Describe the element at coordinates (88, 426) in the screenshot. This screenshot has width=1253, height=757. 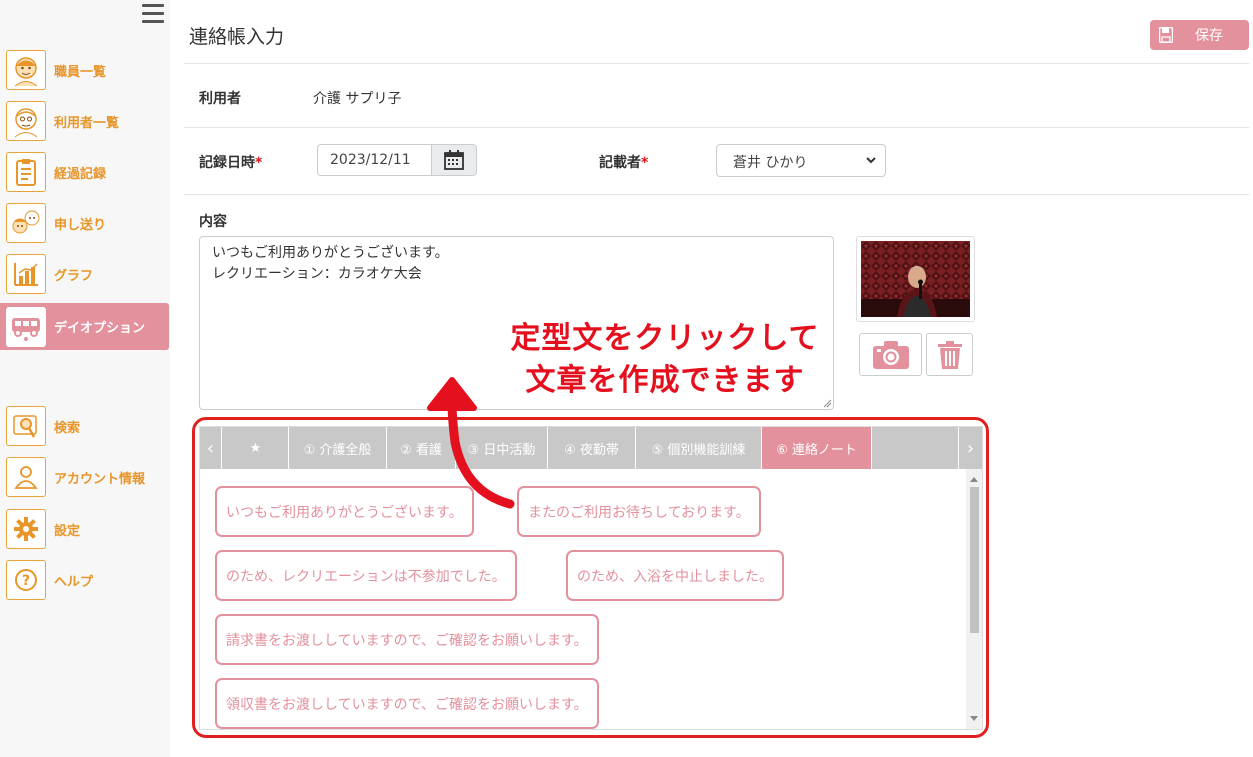
I see `sidebar-item-search: 検索` at that location.